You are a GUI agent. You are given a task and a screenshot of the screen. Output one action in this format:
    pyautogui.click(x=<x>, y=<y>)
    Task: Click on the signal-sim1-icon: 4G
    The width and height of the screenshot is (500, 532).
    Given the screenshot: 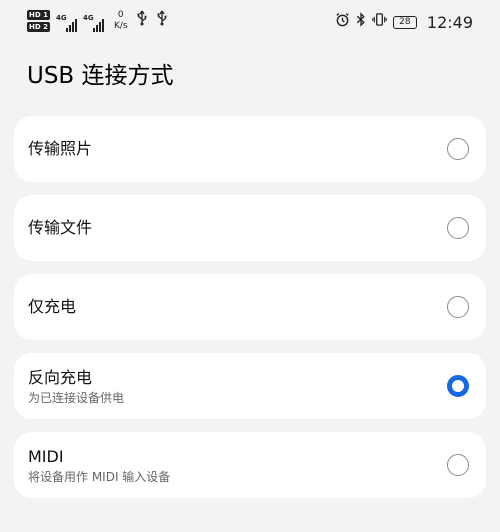 What is the action you would take?
    pyautogui.click(x=66, y=21)
    